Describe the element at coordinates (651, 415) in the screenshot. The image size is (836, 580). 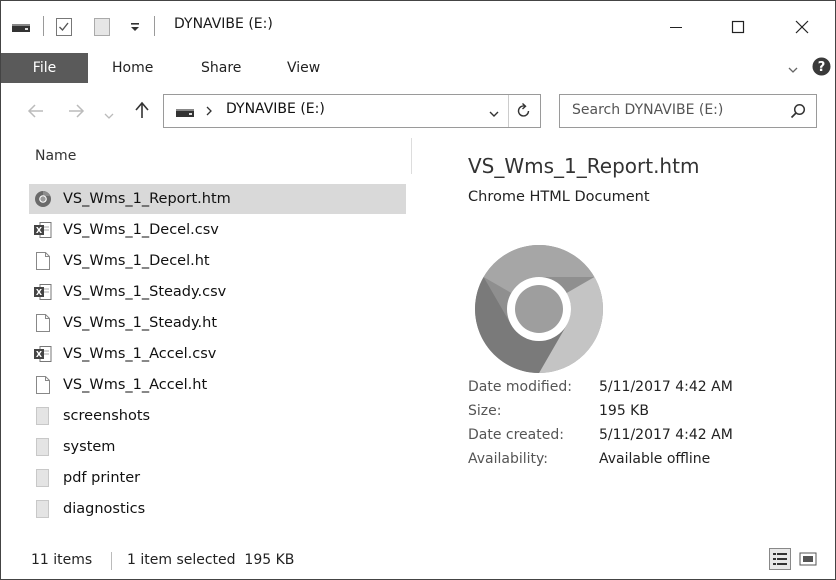
I see `property-row: Size: 195 KB` at that location.